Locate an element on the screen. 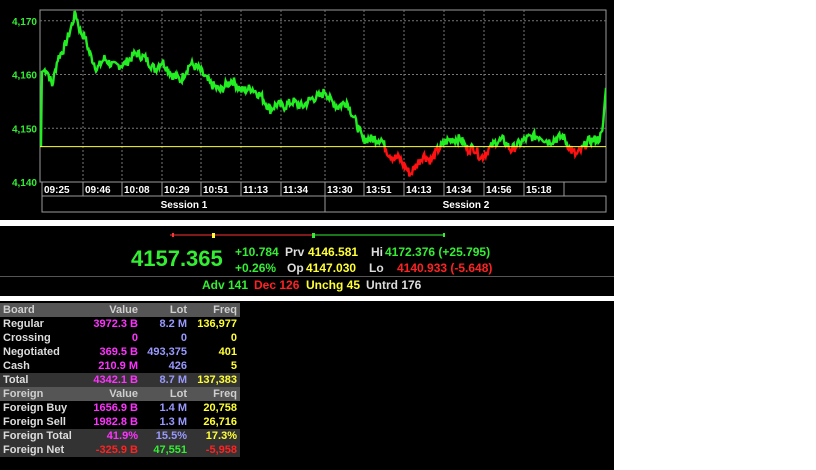 Image resolution: width=816 pixels, height=470 pixels. x-tick-label: 09:25 is located at coordinates (57, 190).